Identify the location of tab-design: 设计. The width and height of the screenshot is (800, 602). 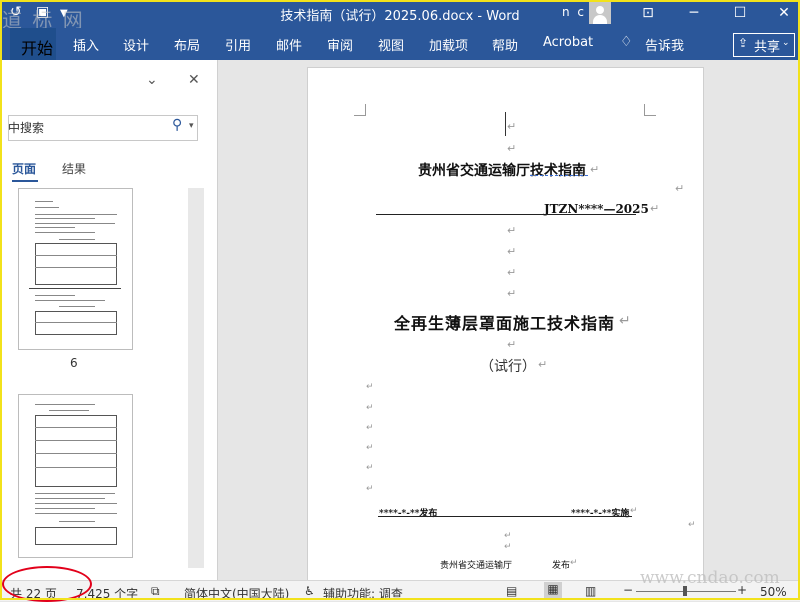
(136, 44).